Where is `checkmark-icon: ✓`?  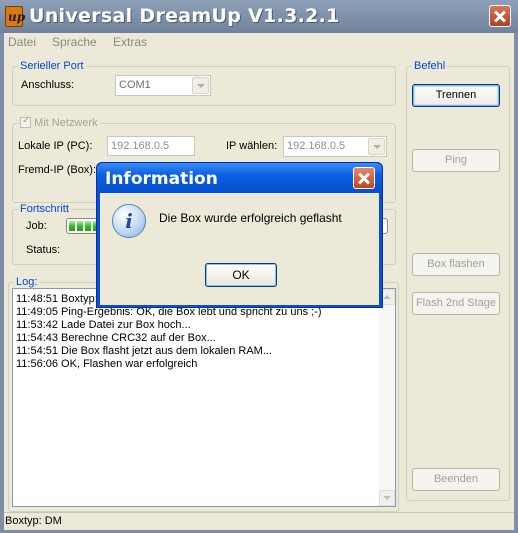 checkmark-icon: ✓ is located at coordinates (26, 120).